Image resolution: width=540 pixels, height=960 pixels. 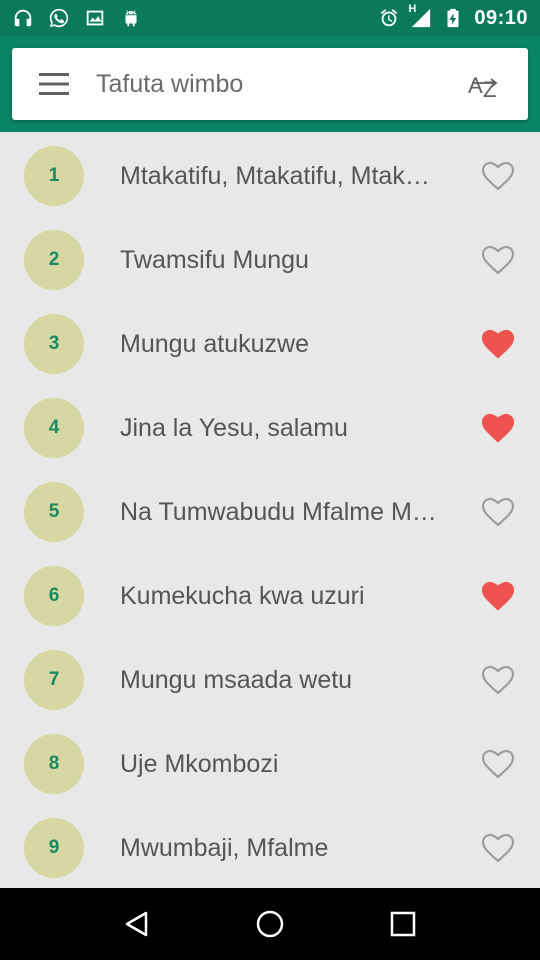 I want to click on battery-charging-icon, so click(x=453, y=18).